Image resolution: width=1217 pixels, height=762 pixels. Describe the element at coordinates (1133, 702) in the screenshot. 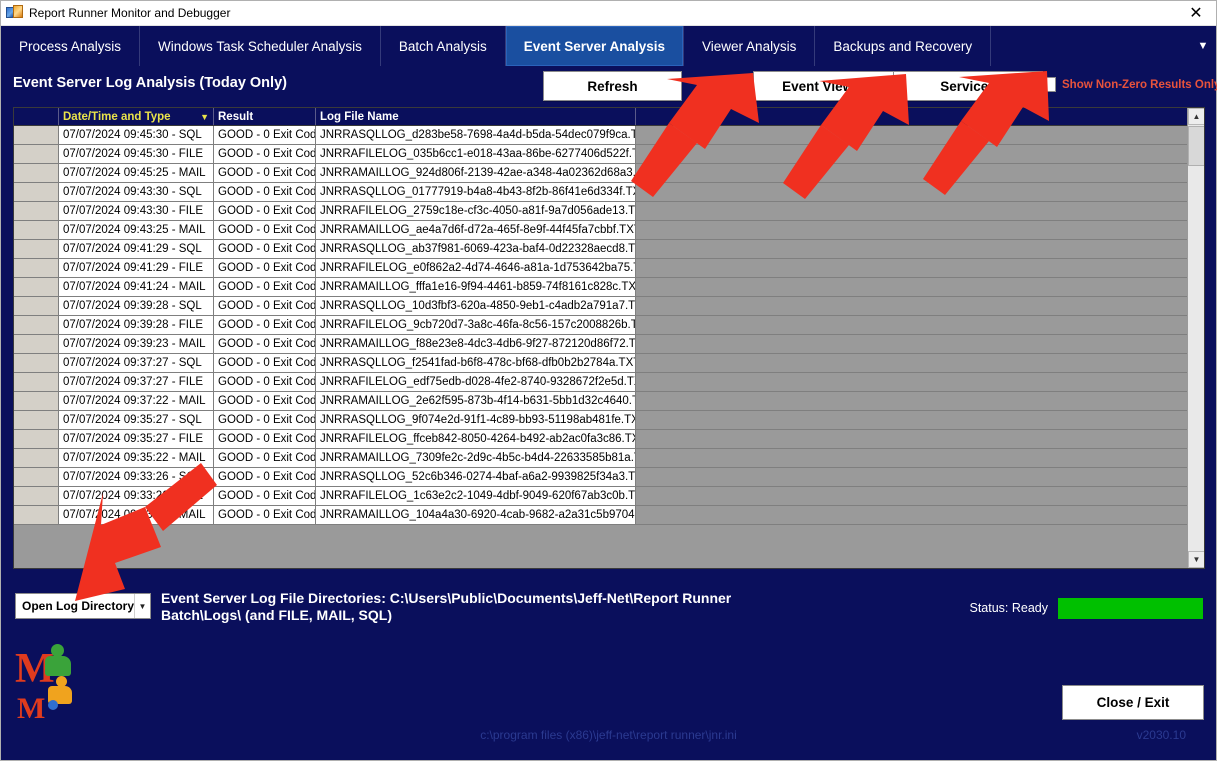

I see `close-exit-button: Close / Exit` at that location.